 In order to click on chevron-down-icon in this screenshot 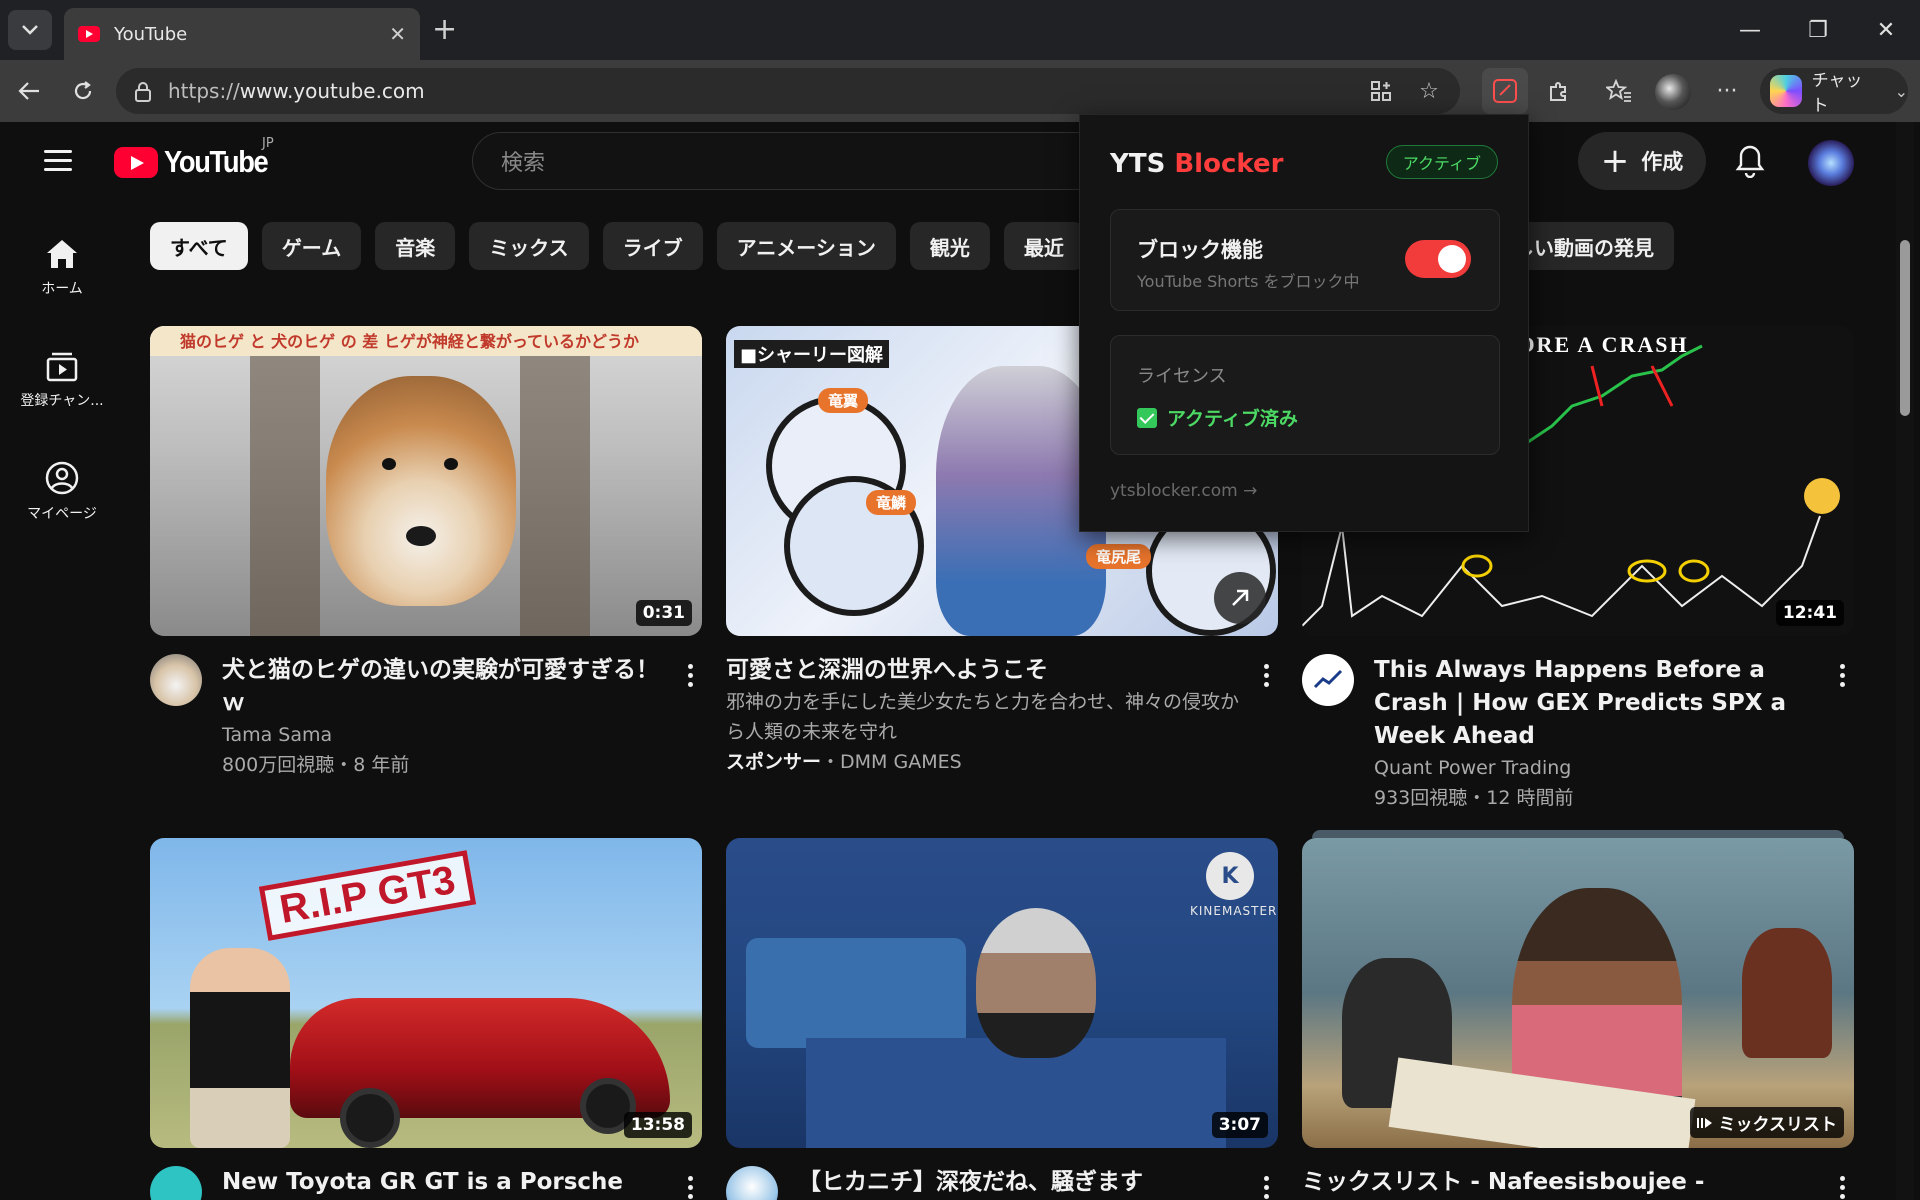, I will do `click(30, 30)`.